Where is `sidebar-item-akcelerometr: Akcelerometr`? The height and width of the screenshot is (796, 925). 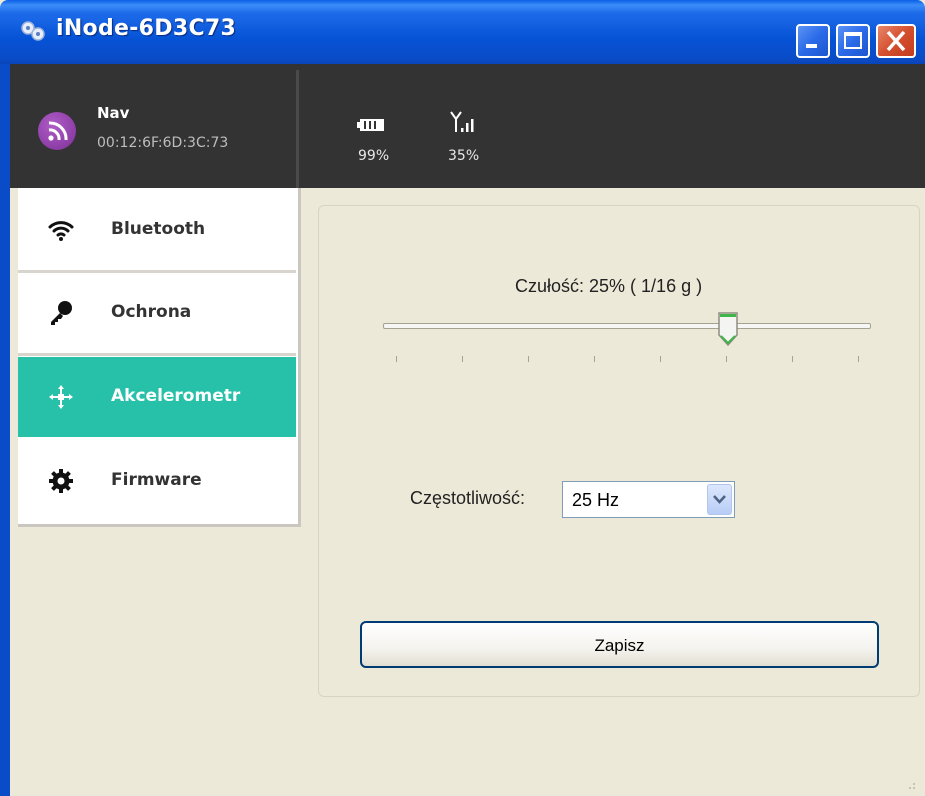
sidebar-item-akcelerometr: Akcelerometr is located at coordinates (157, 397).